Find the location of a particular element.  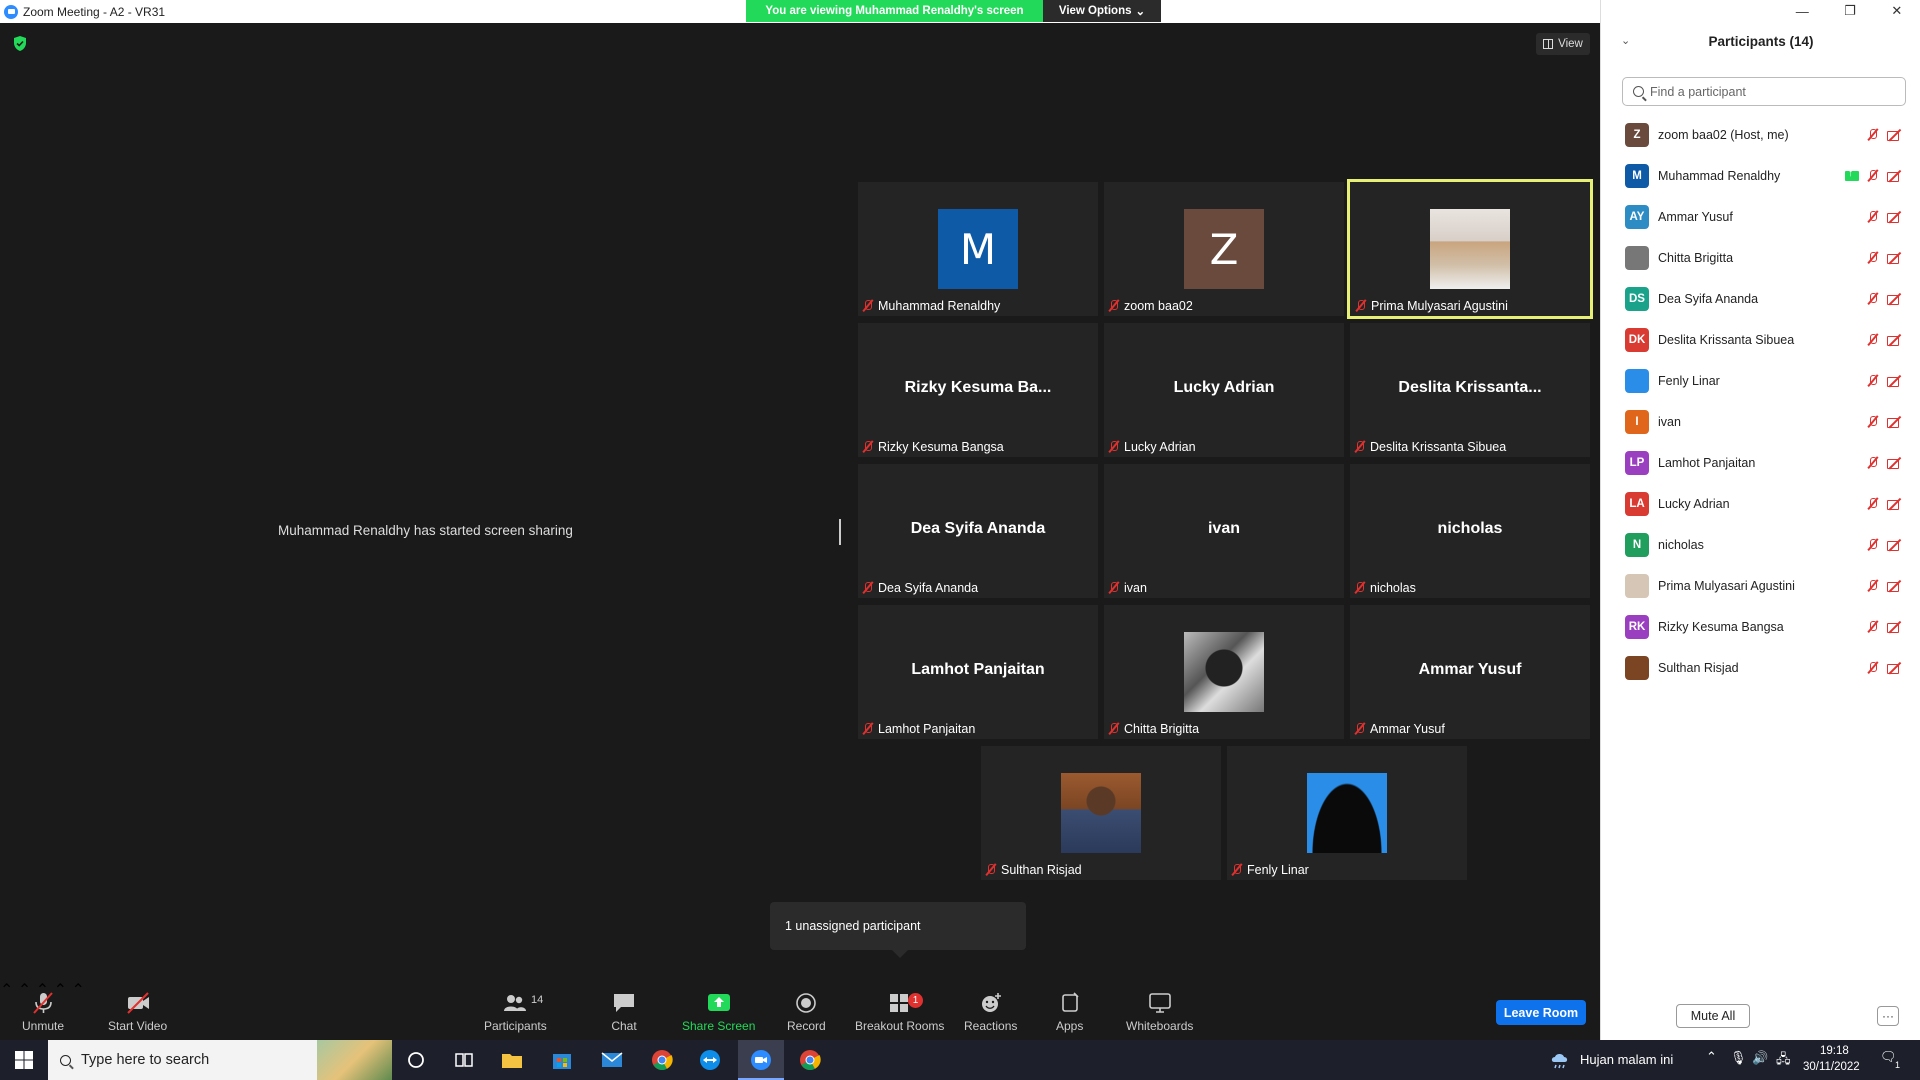

participant-row: Iivan is located at coordinates (1760, 421).